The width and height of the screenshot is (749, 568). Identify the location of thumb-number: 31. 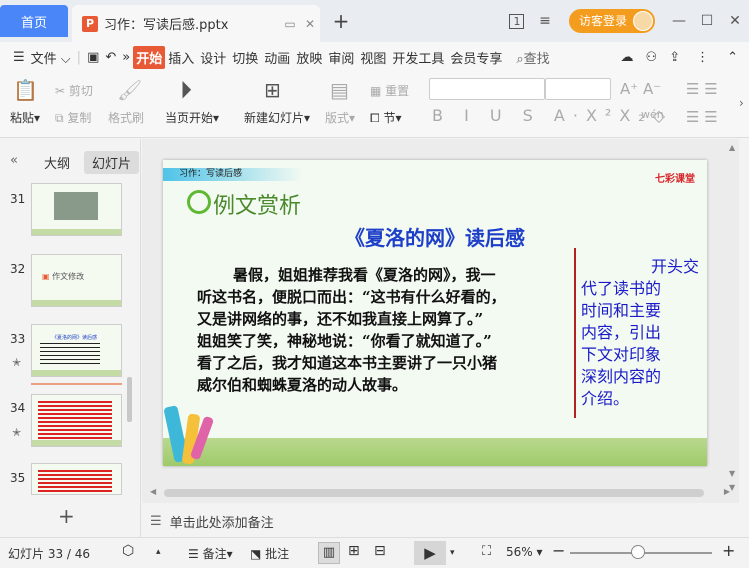
(18, 199).